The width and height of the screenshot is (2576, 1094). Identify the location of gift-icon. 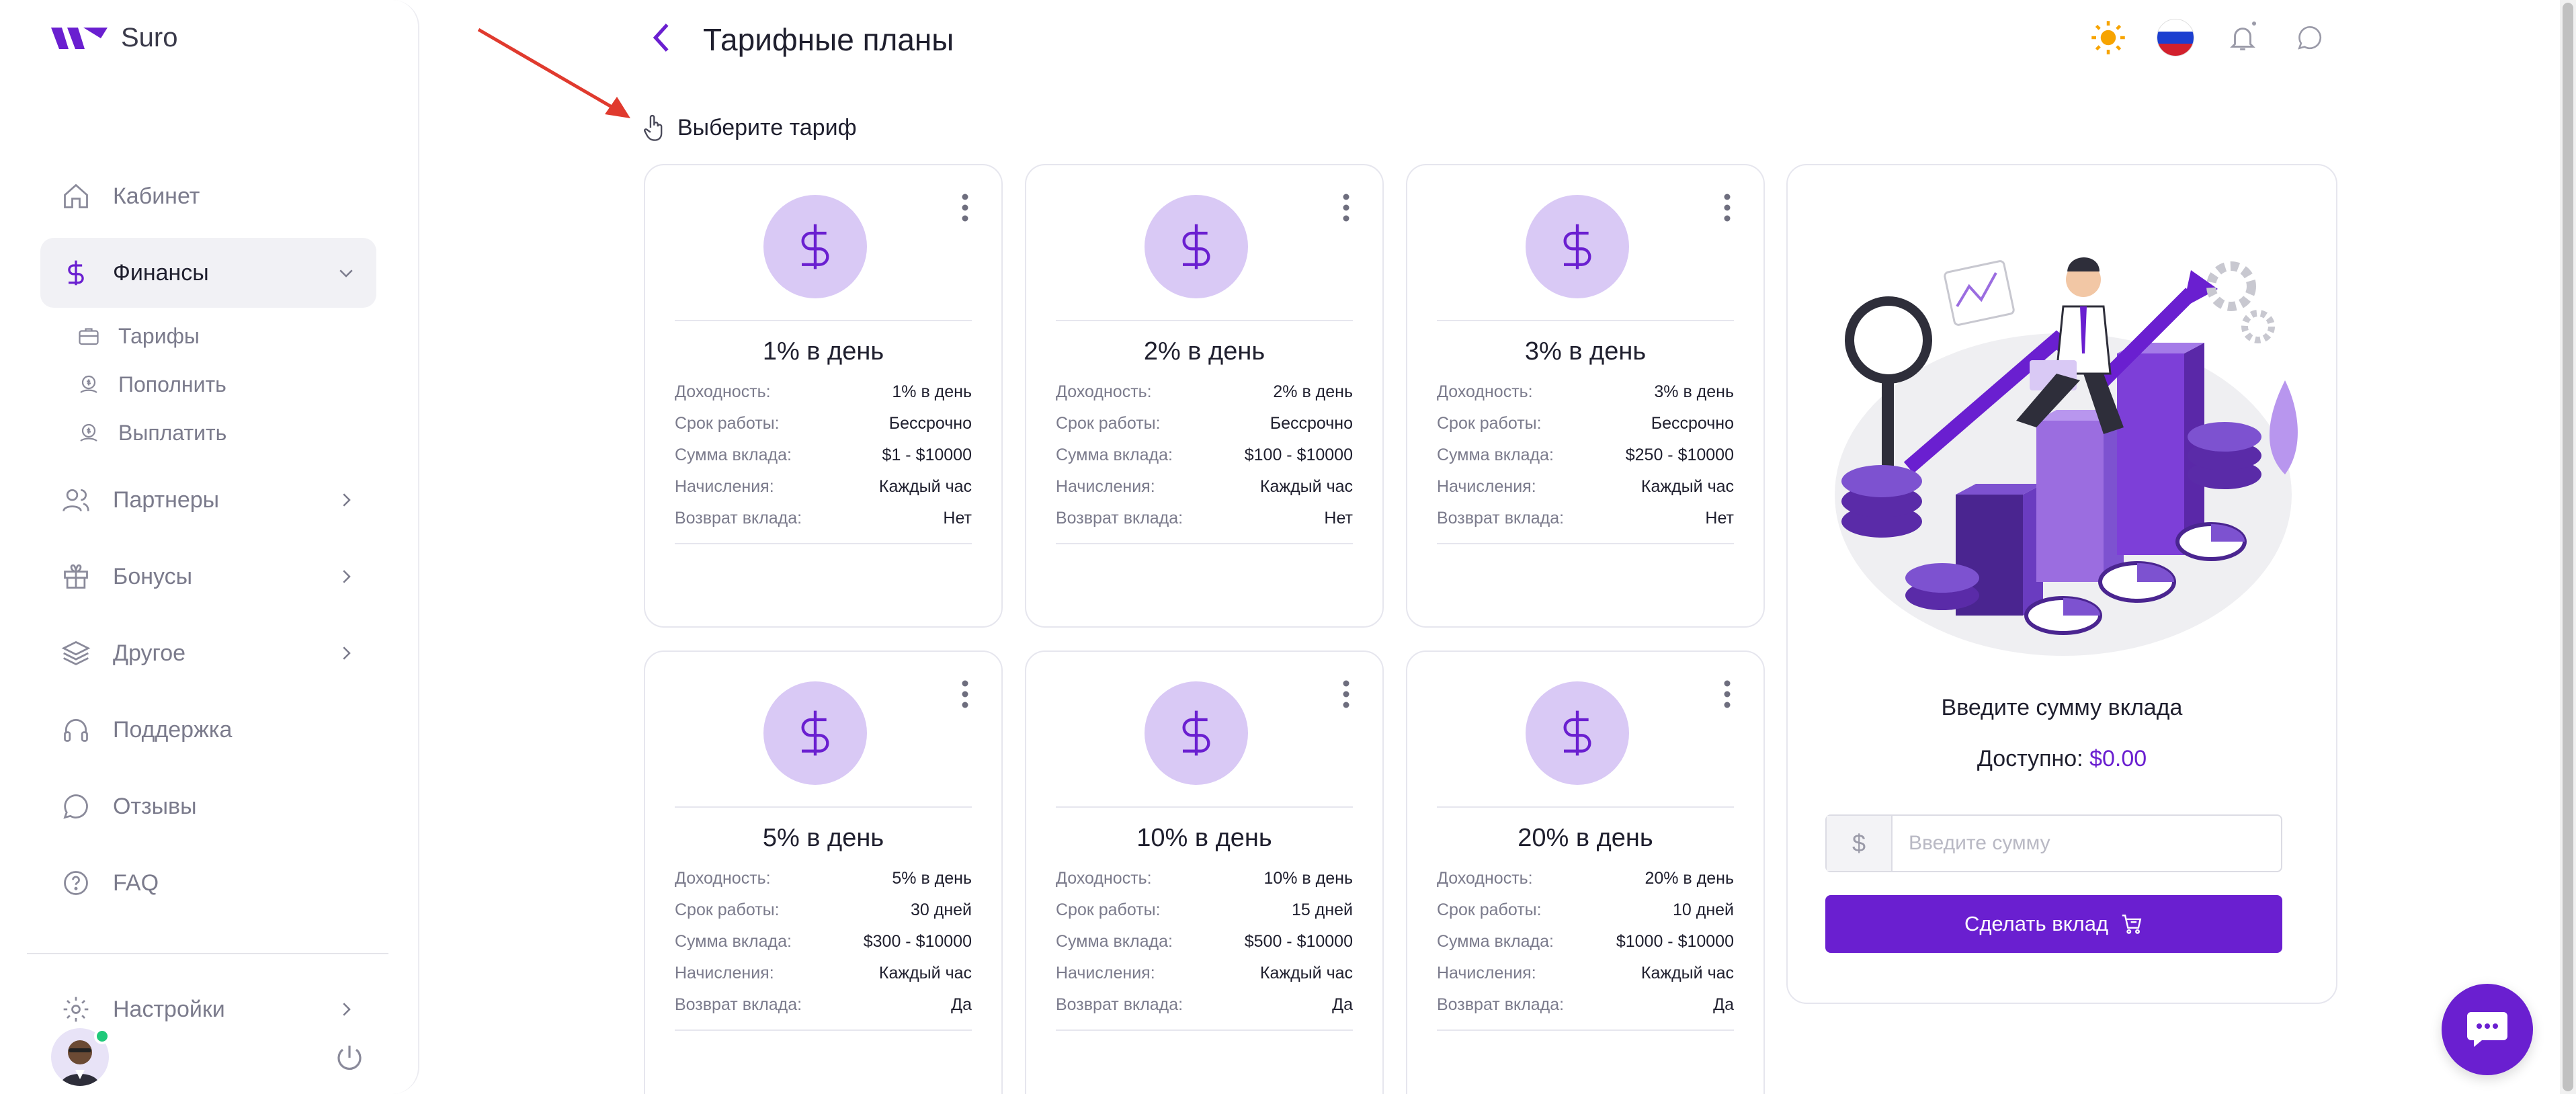
(76, 576).